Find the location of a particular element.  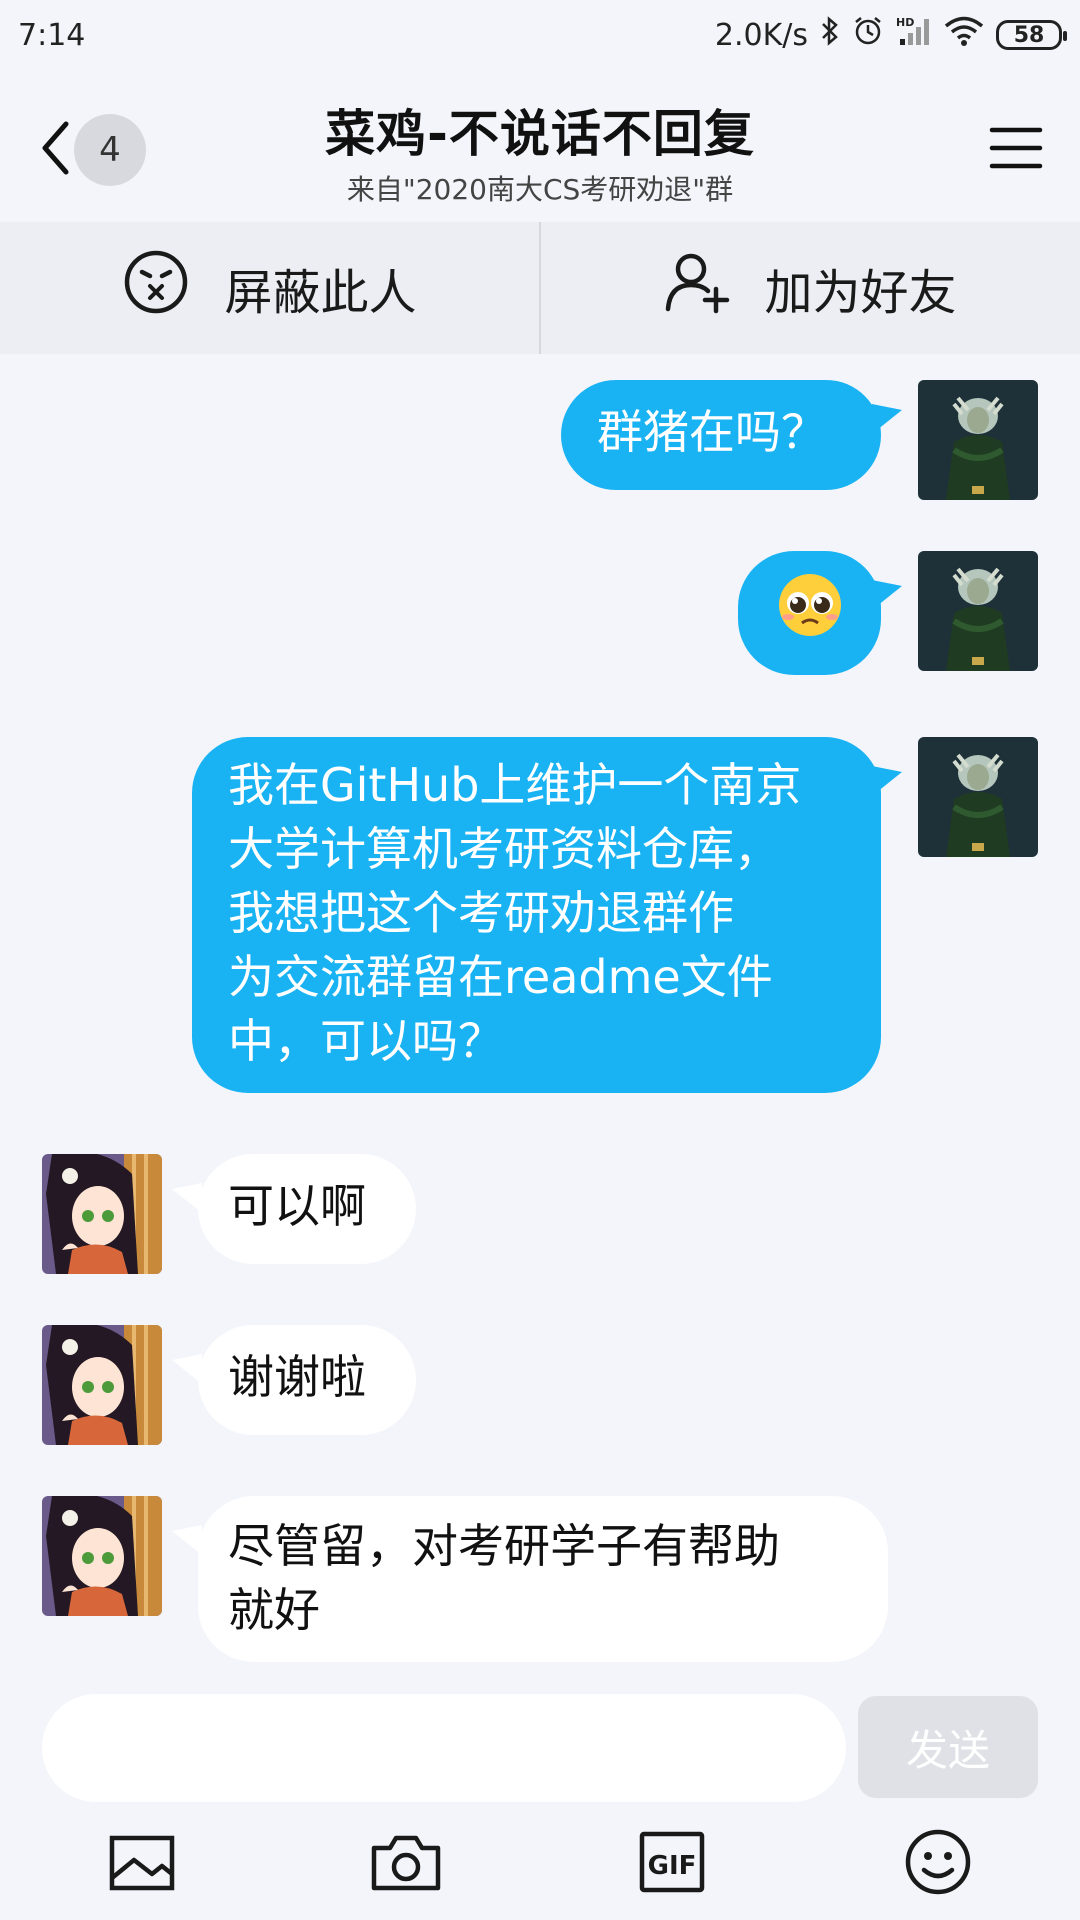

network-speed: 2.0K/s is located at coordinates (761, 35).